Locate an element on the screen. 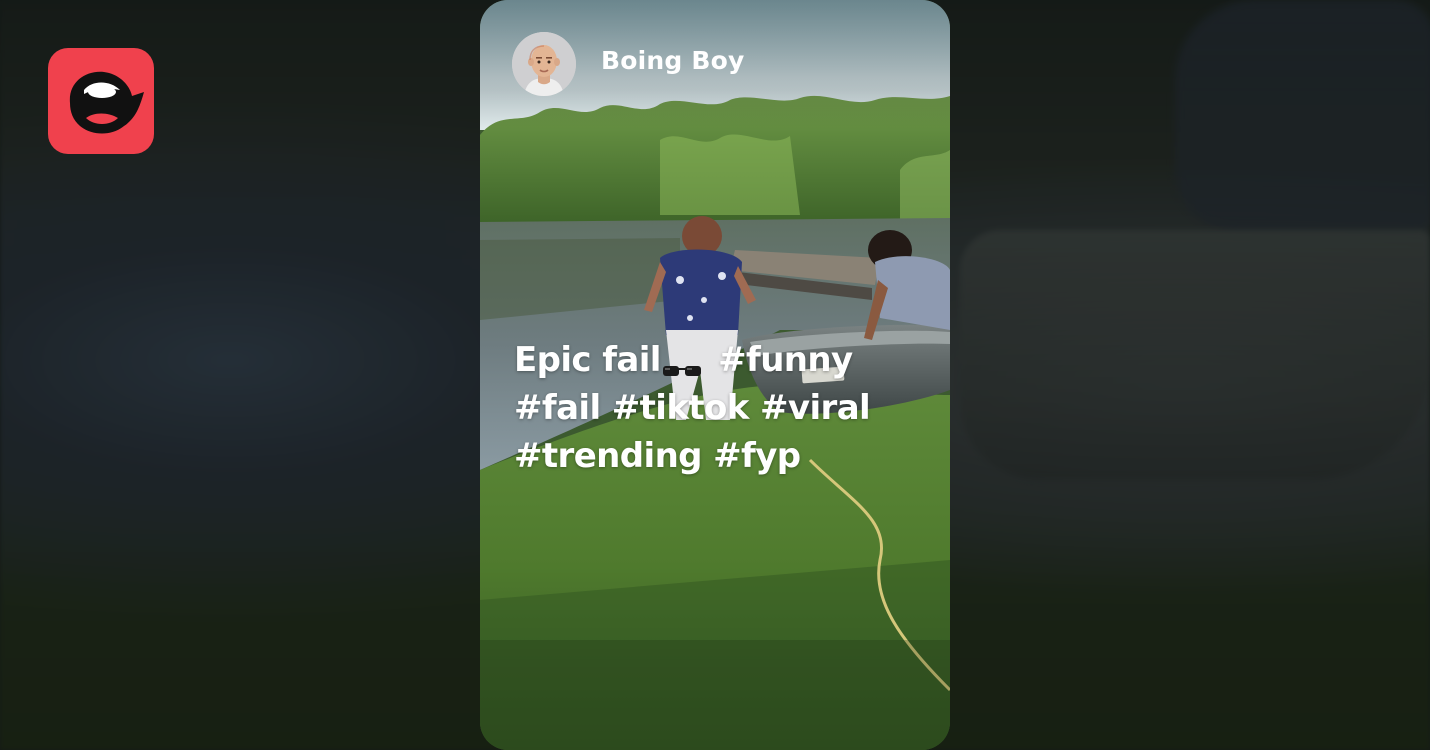 The width and height of the screenshot is (1430, 750). app-logo-button is located at coordinates (101, 101).